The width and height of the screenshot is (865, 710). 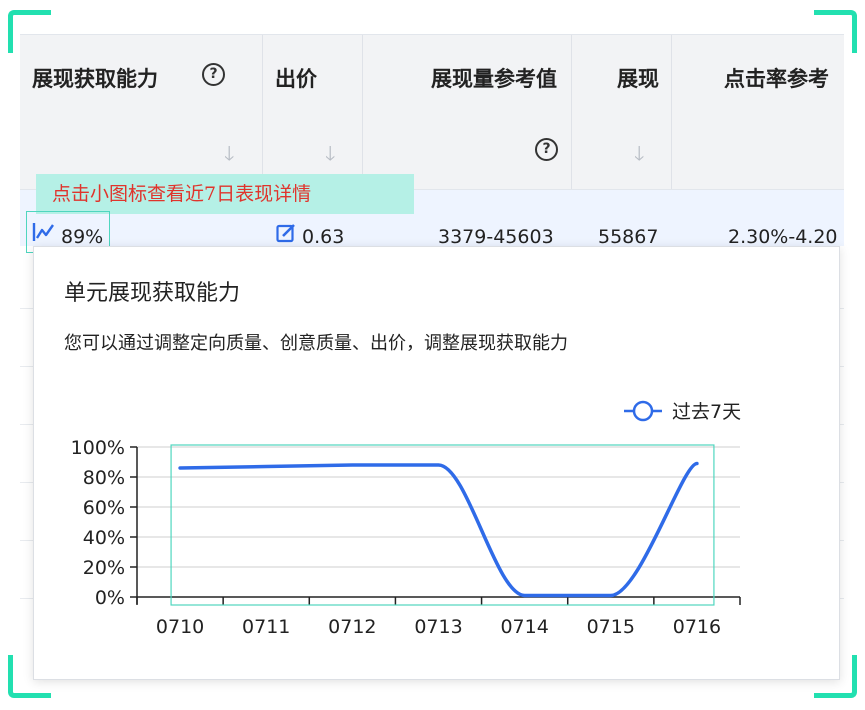 I want to click on series-line, so click(x=438, y=529).